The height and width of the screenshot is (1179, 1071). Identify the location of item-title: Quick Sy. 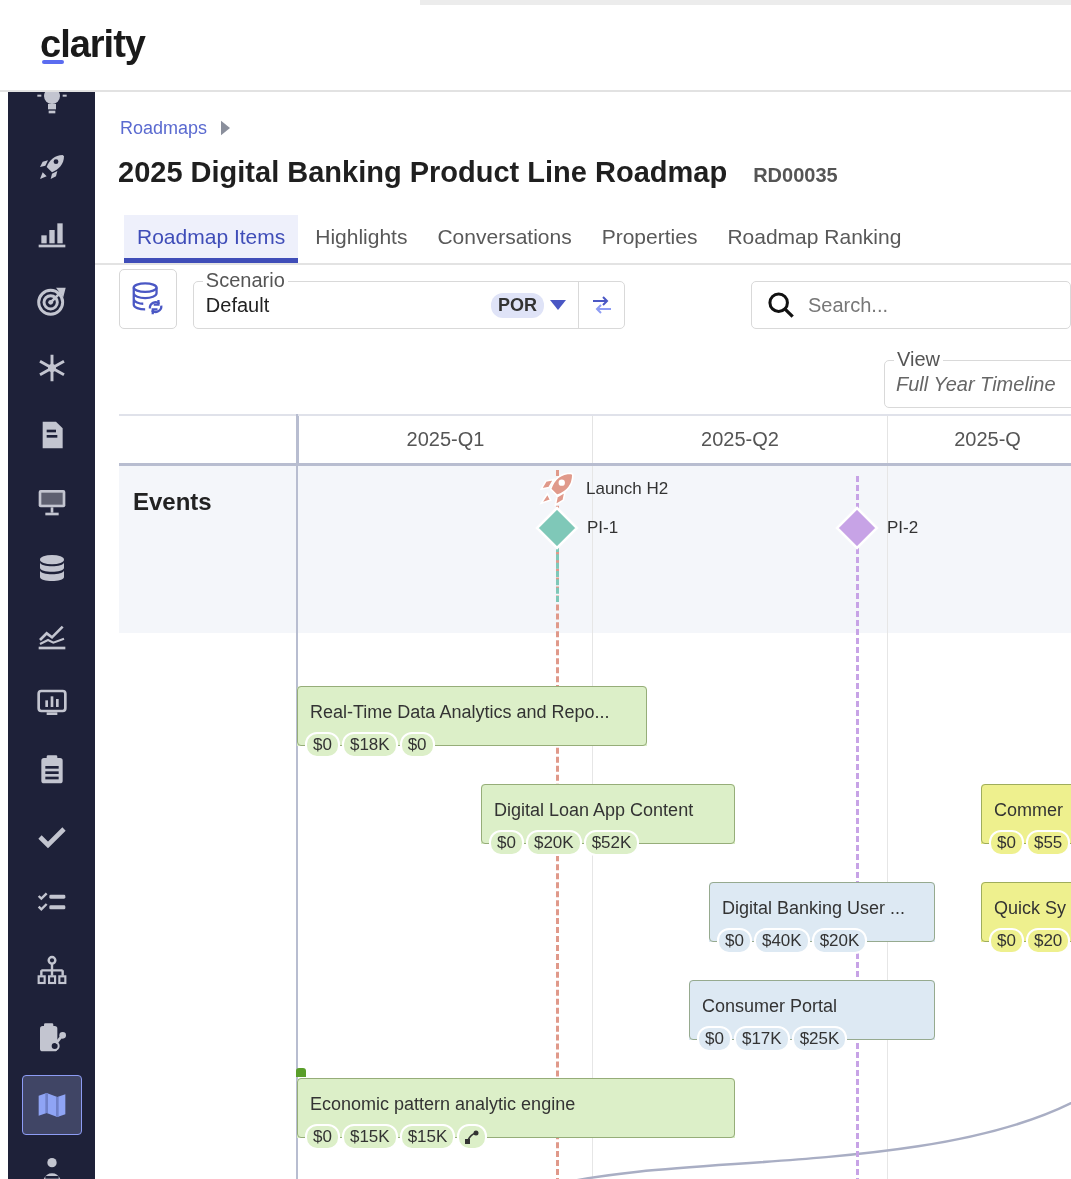
(1030, 908).